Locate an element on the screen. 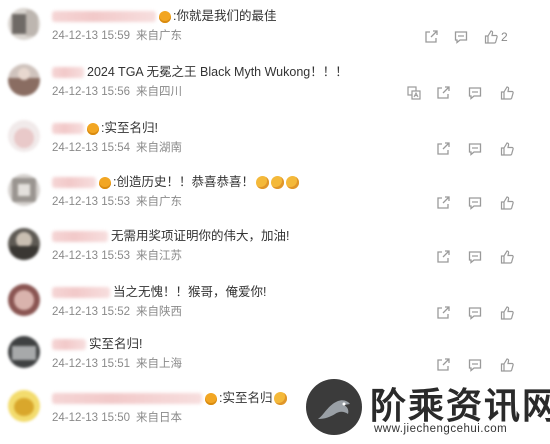 This screenshot has height=444, width=550. comment-text-line: :你就是我们的最佳 is located at coordinates (164, 16).